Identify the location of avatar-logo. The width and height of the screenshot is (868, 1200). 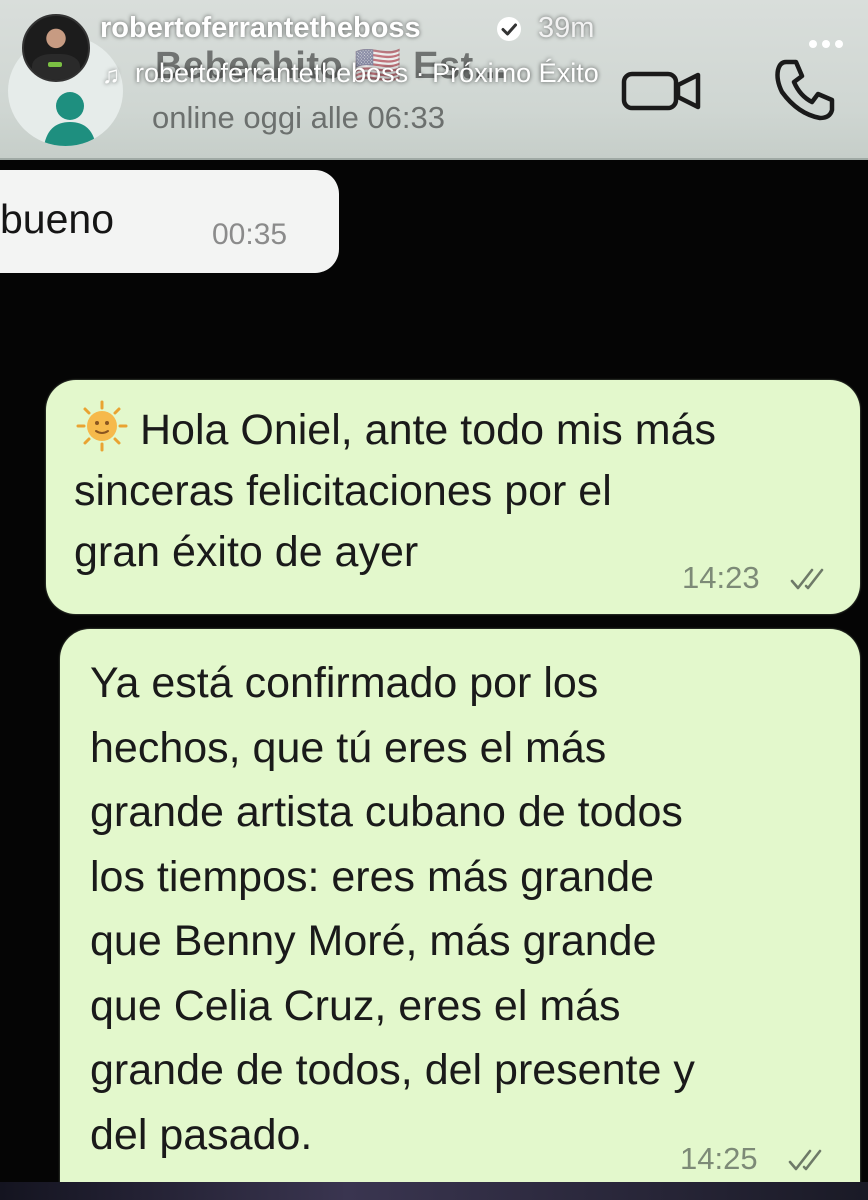
(55, 64).